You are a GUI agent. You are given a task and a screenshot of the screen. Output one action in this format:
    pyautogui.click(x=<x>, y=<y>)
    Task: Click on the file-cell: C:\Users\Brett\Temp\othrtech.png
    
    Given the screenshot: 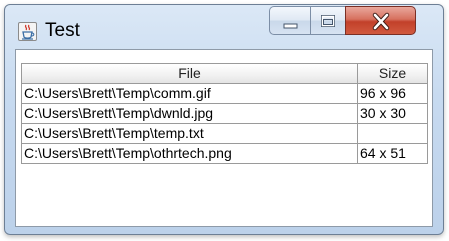 What is the action you would take?
    pyautogui.click(x=190, y=153)
    